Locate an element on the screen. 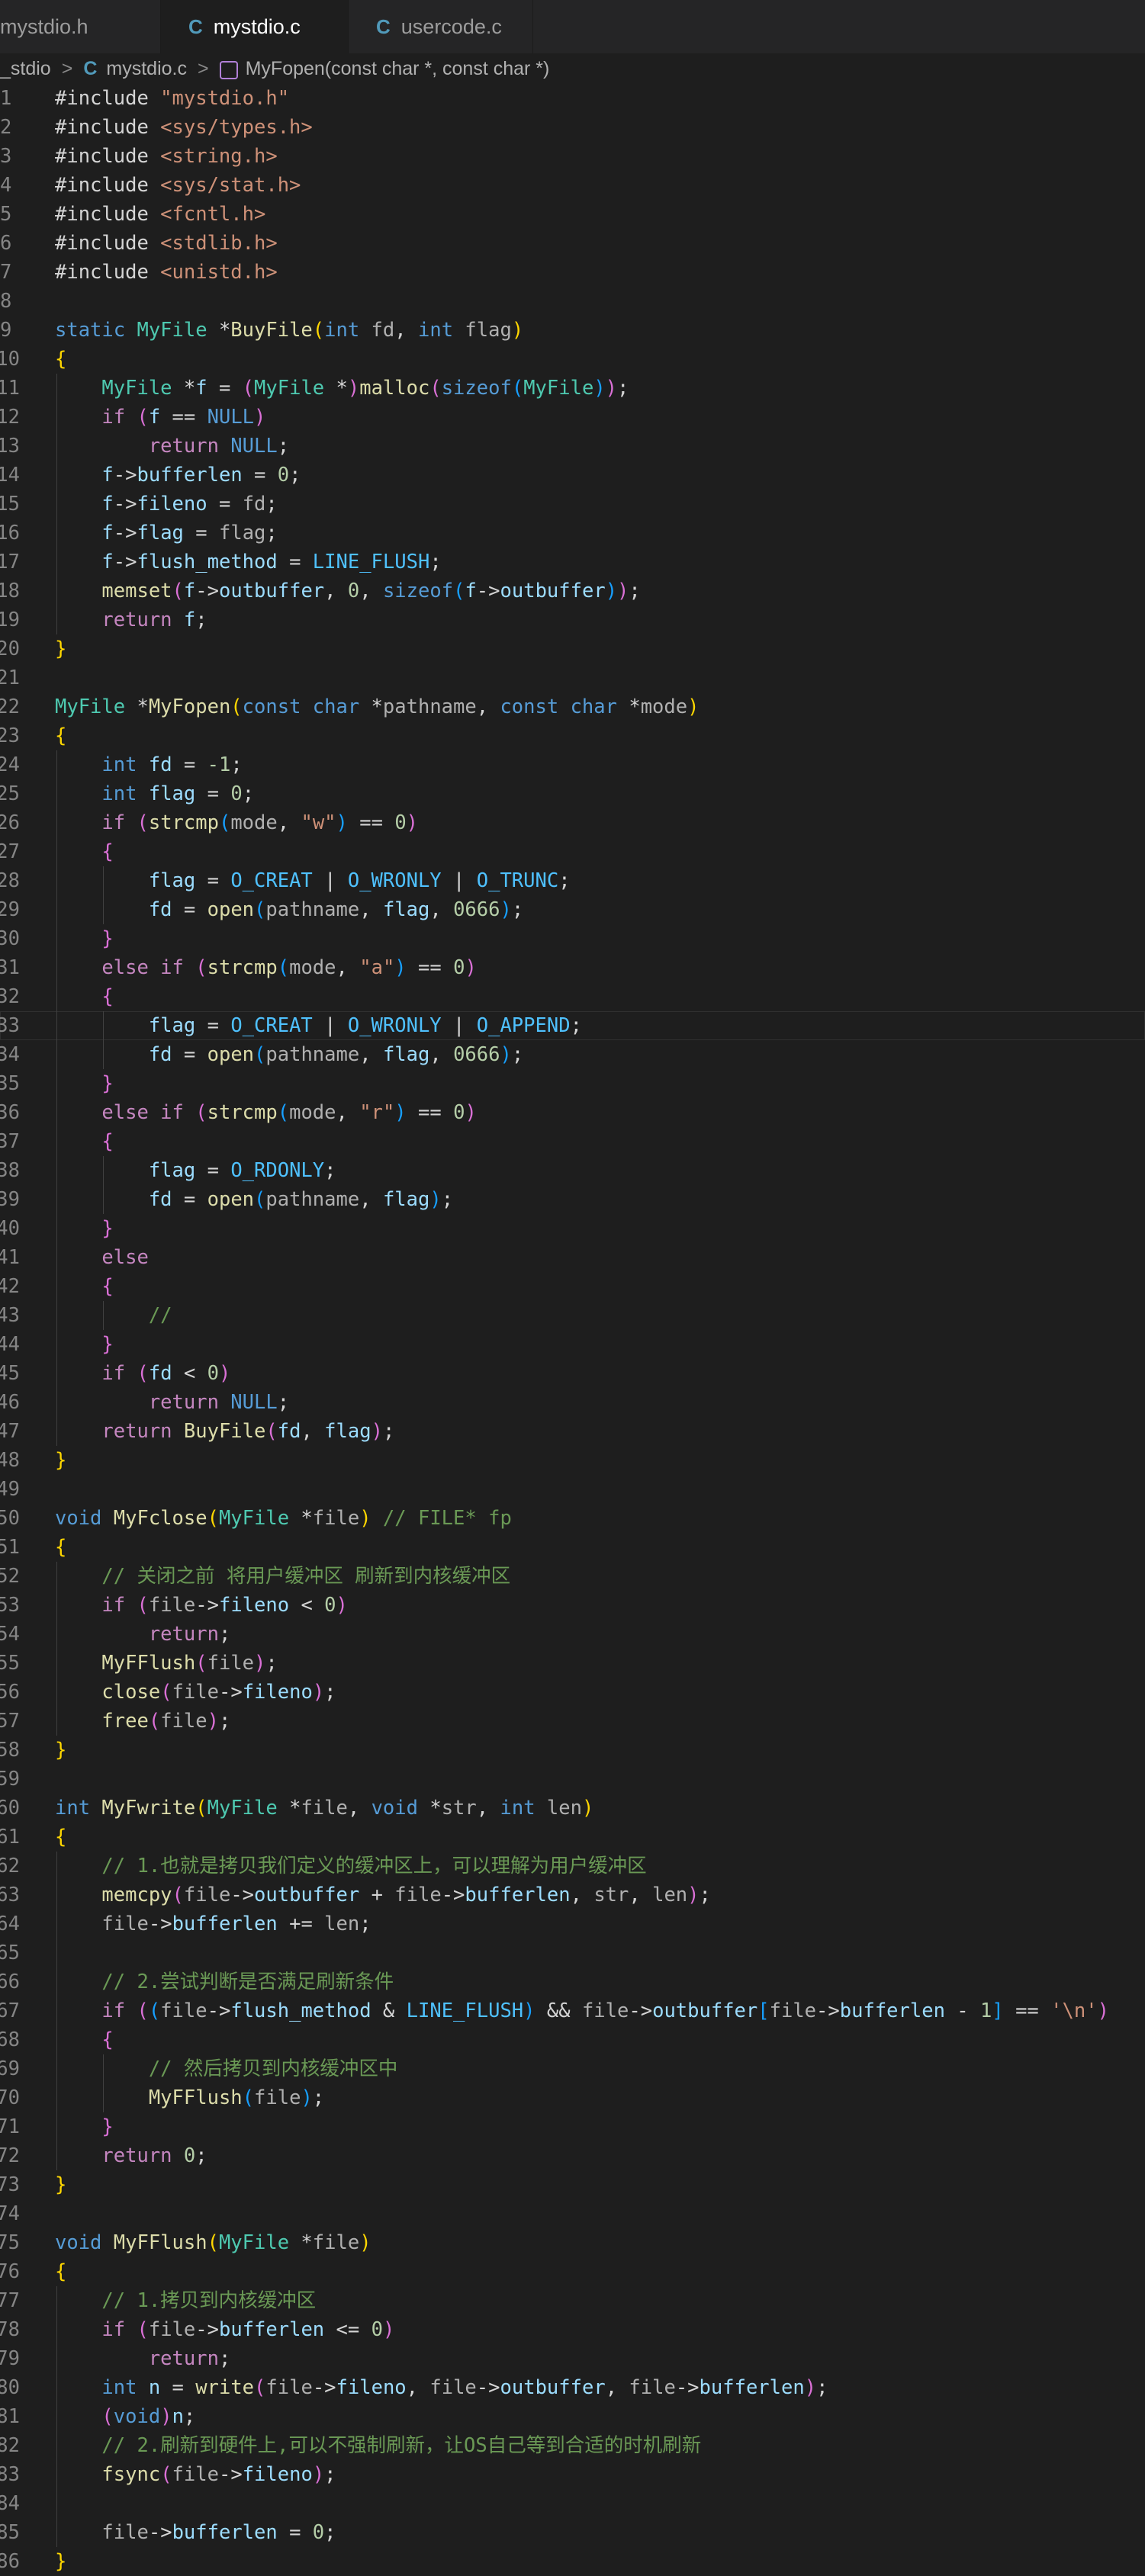 The width and height of the screenshot is (1145, 2576). code-line: 73} is located at coordinates (572, 2184).